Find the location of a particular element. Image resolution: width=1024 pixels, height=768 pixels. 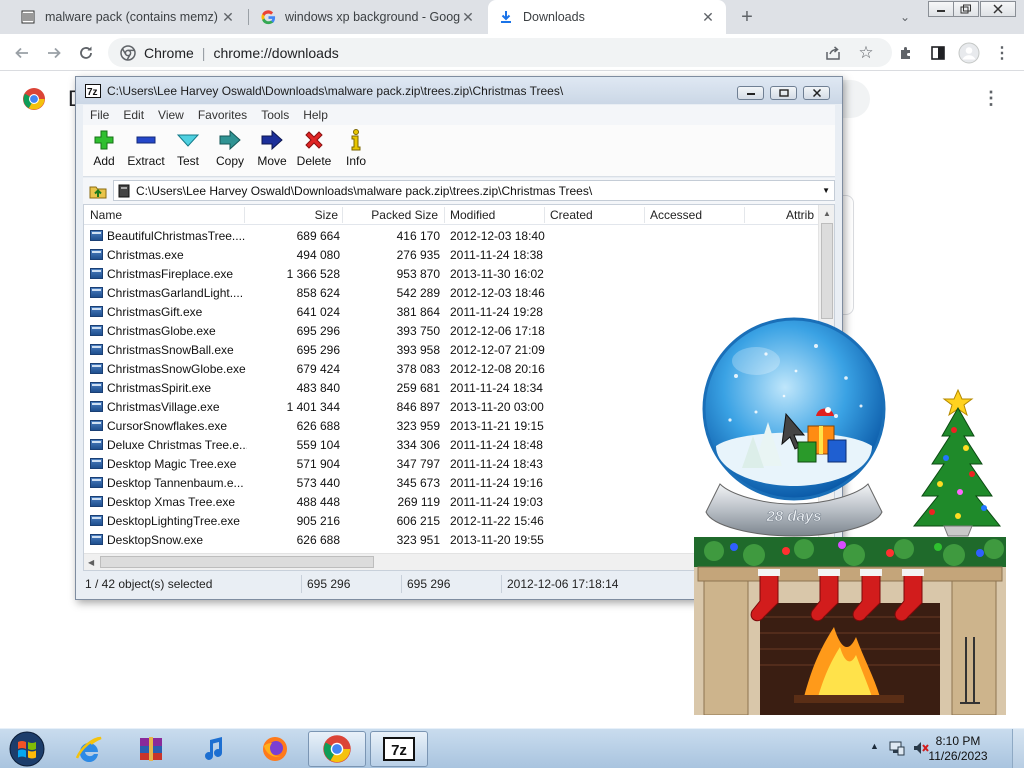

network-icon is located at coordinates (897, 749).